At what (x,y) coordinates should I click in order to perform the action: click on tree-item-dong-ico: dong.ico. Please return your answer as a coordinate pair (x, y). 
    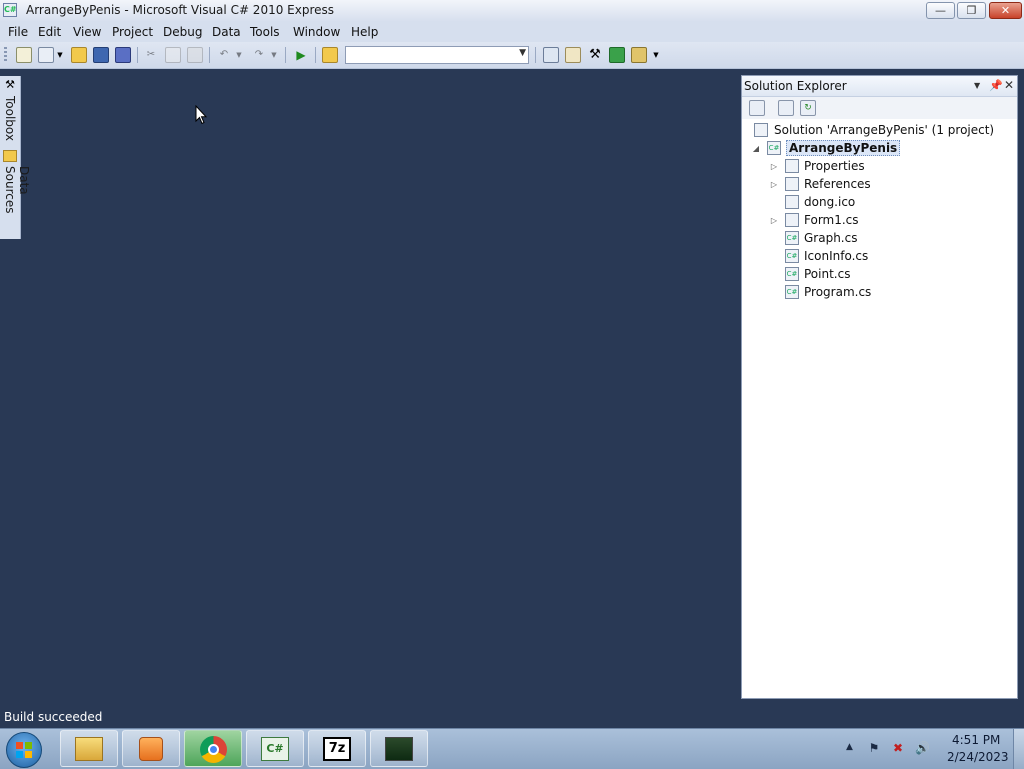
    Looking at the image, I should click on (812, 202).